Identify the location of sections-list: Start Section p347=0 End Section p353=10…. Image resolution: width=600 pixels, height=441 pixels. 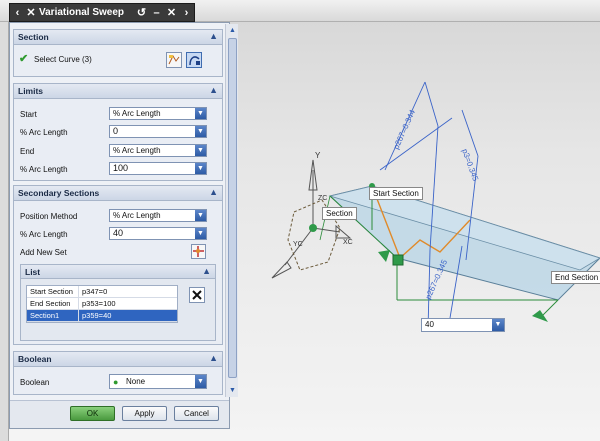
(102, 304).